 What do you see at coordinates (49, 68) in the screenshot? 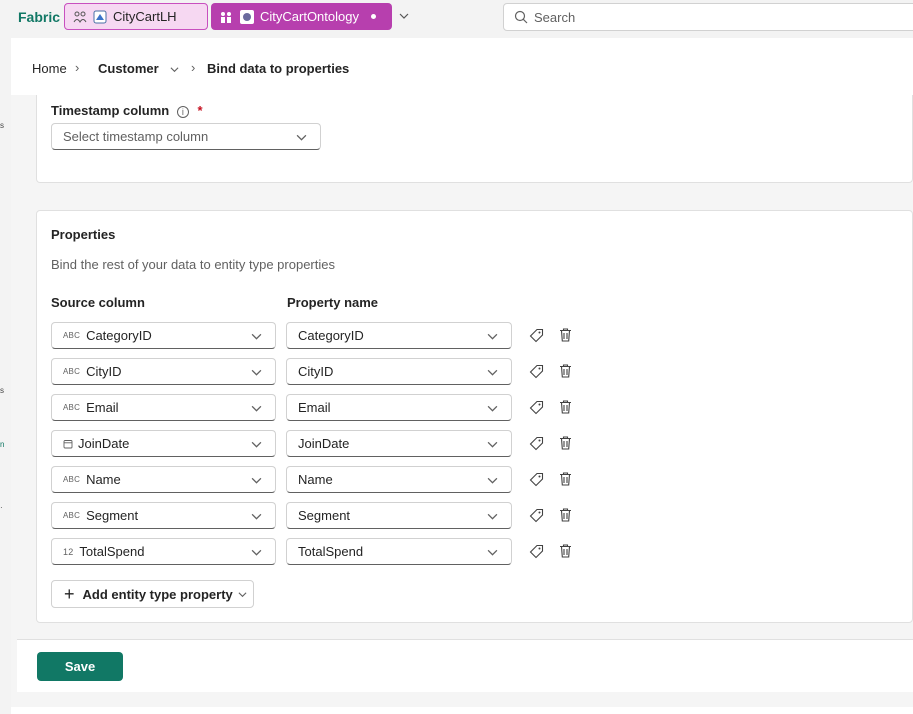
I see `breadcrumb-home: Home` at bounding box center [49, 68].